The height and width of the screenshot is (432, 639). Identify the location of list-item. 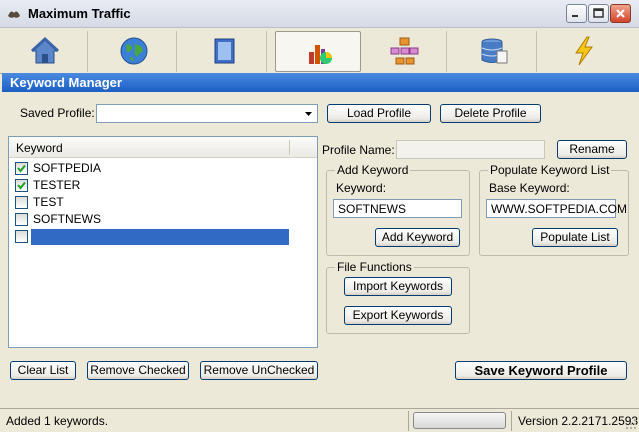
(163, 237).